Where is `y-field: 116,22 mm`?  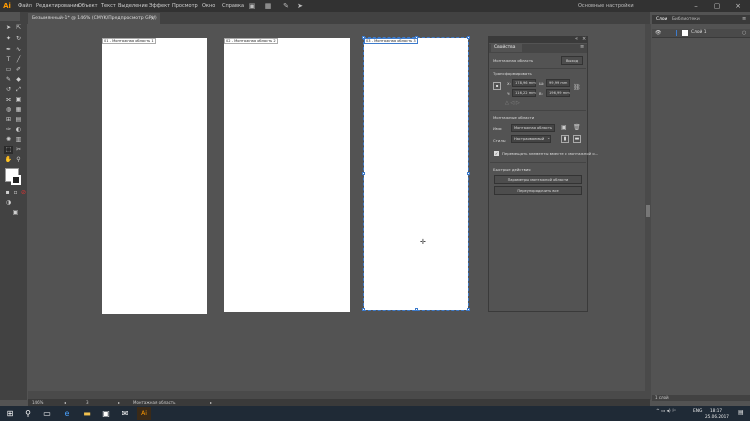
y-field: 116,22 mm is located at coordinates (524, 93).